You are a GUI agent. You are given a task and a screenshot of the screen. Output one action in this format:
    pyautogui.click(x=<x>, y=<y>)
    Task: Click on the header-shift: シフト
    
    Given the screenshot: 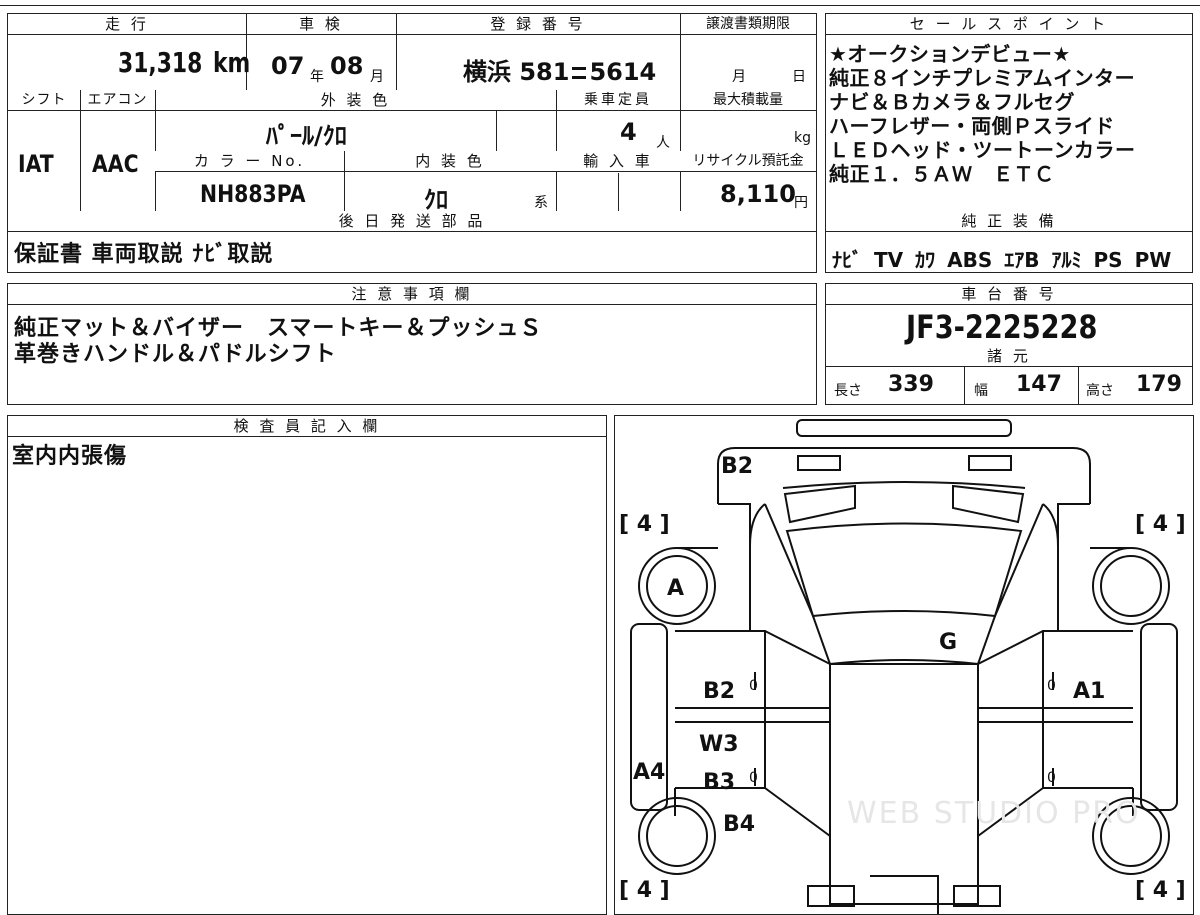 What is the action you would take?
    pyautogui.click(x=44, y=100)
    